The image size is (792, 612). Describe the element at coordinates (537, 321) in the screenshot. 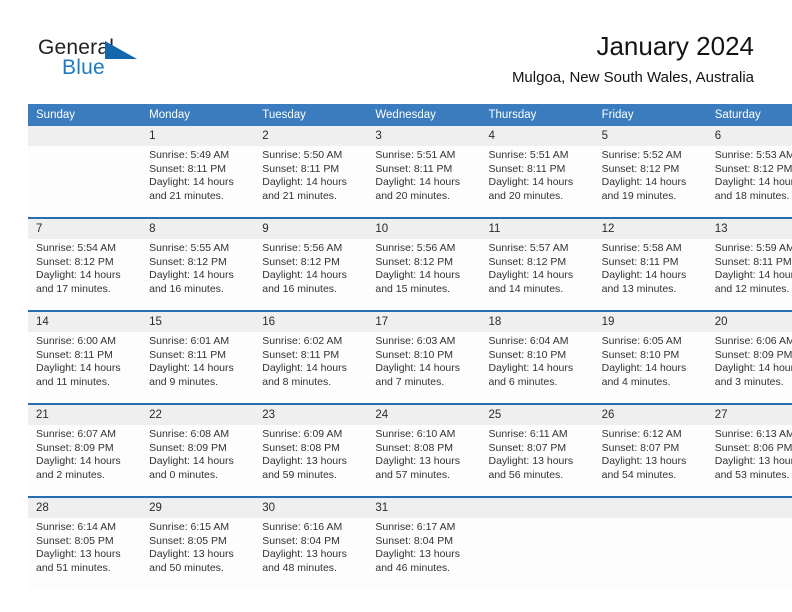

I see `day-number: 18` at that location.